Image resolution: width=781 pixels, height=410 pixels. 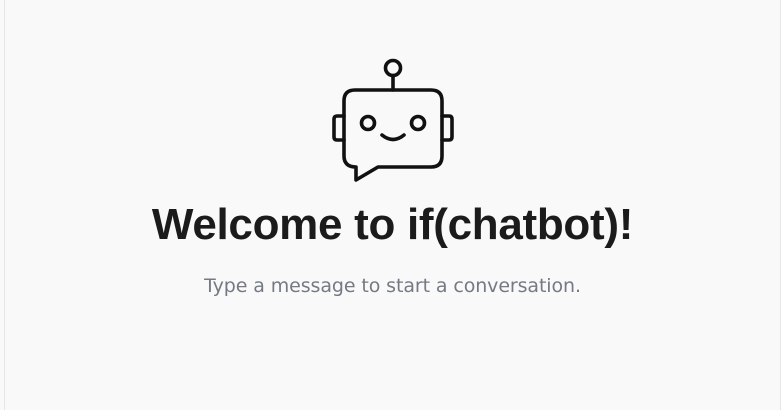 I want to click on robot-chat-icon, so click(x=392, y=120).